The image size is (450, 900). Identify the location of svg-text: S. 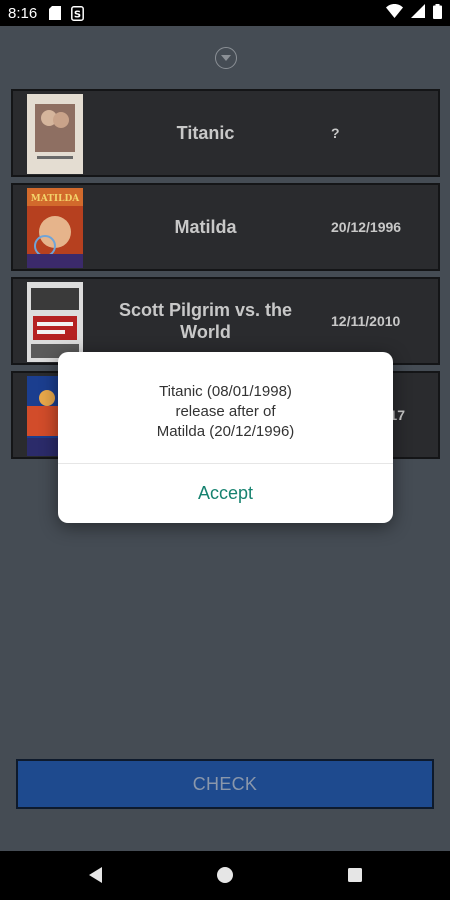
(77, 14).